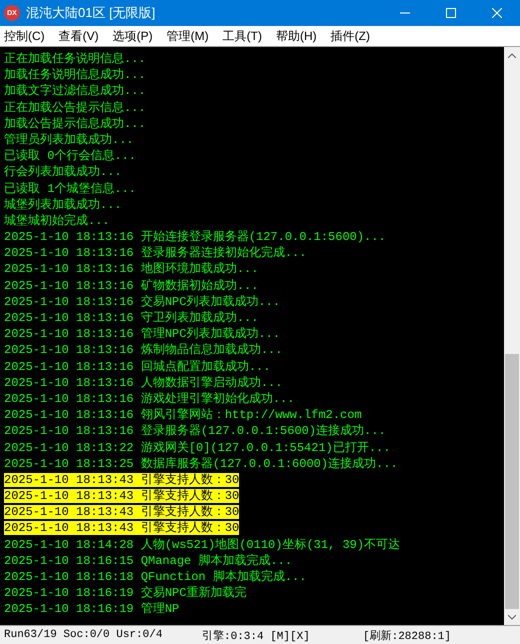  I want to click on scroll-thumb, so click(512, 481).